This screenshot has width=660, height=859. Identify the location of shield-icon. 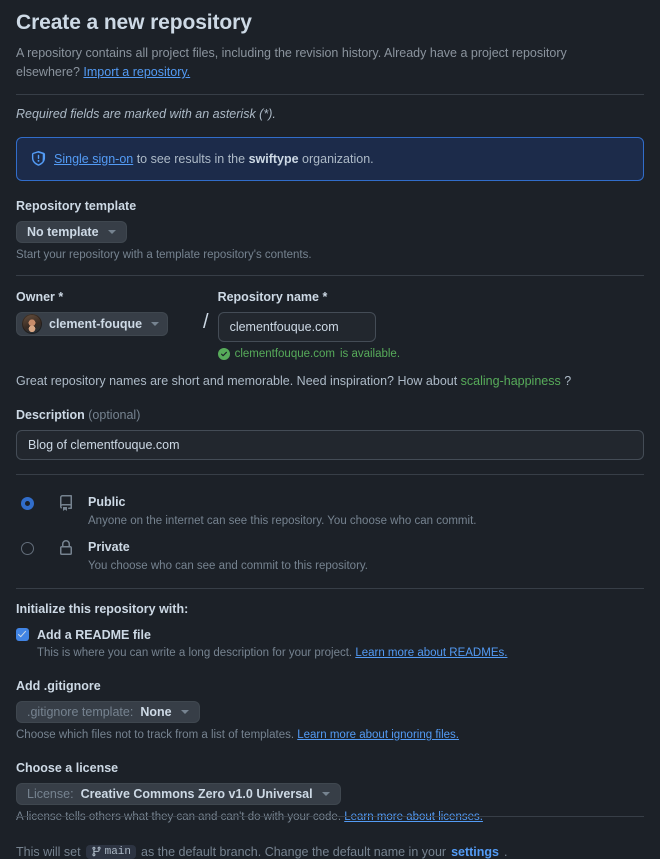
(38, 158).